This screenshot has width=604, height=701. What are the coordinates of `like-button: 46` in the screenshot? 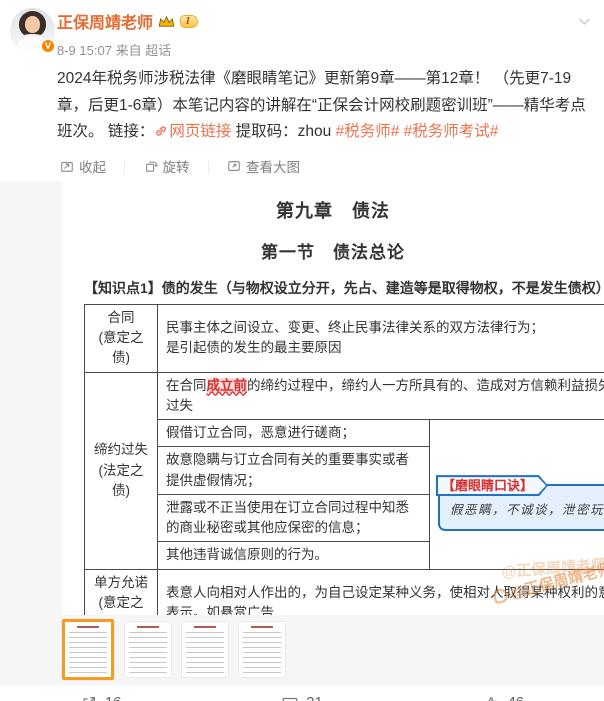 It's located at (503, 697).